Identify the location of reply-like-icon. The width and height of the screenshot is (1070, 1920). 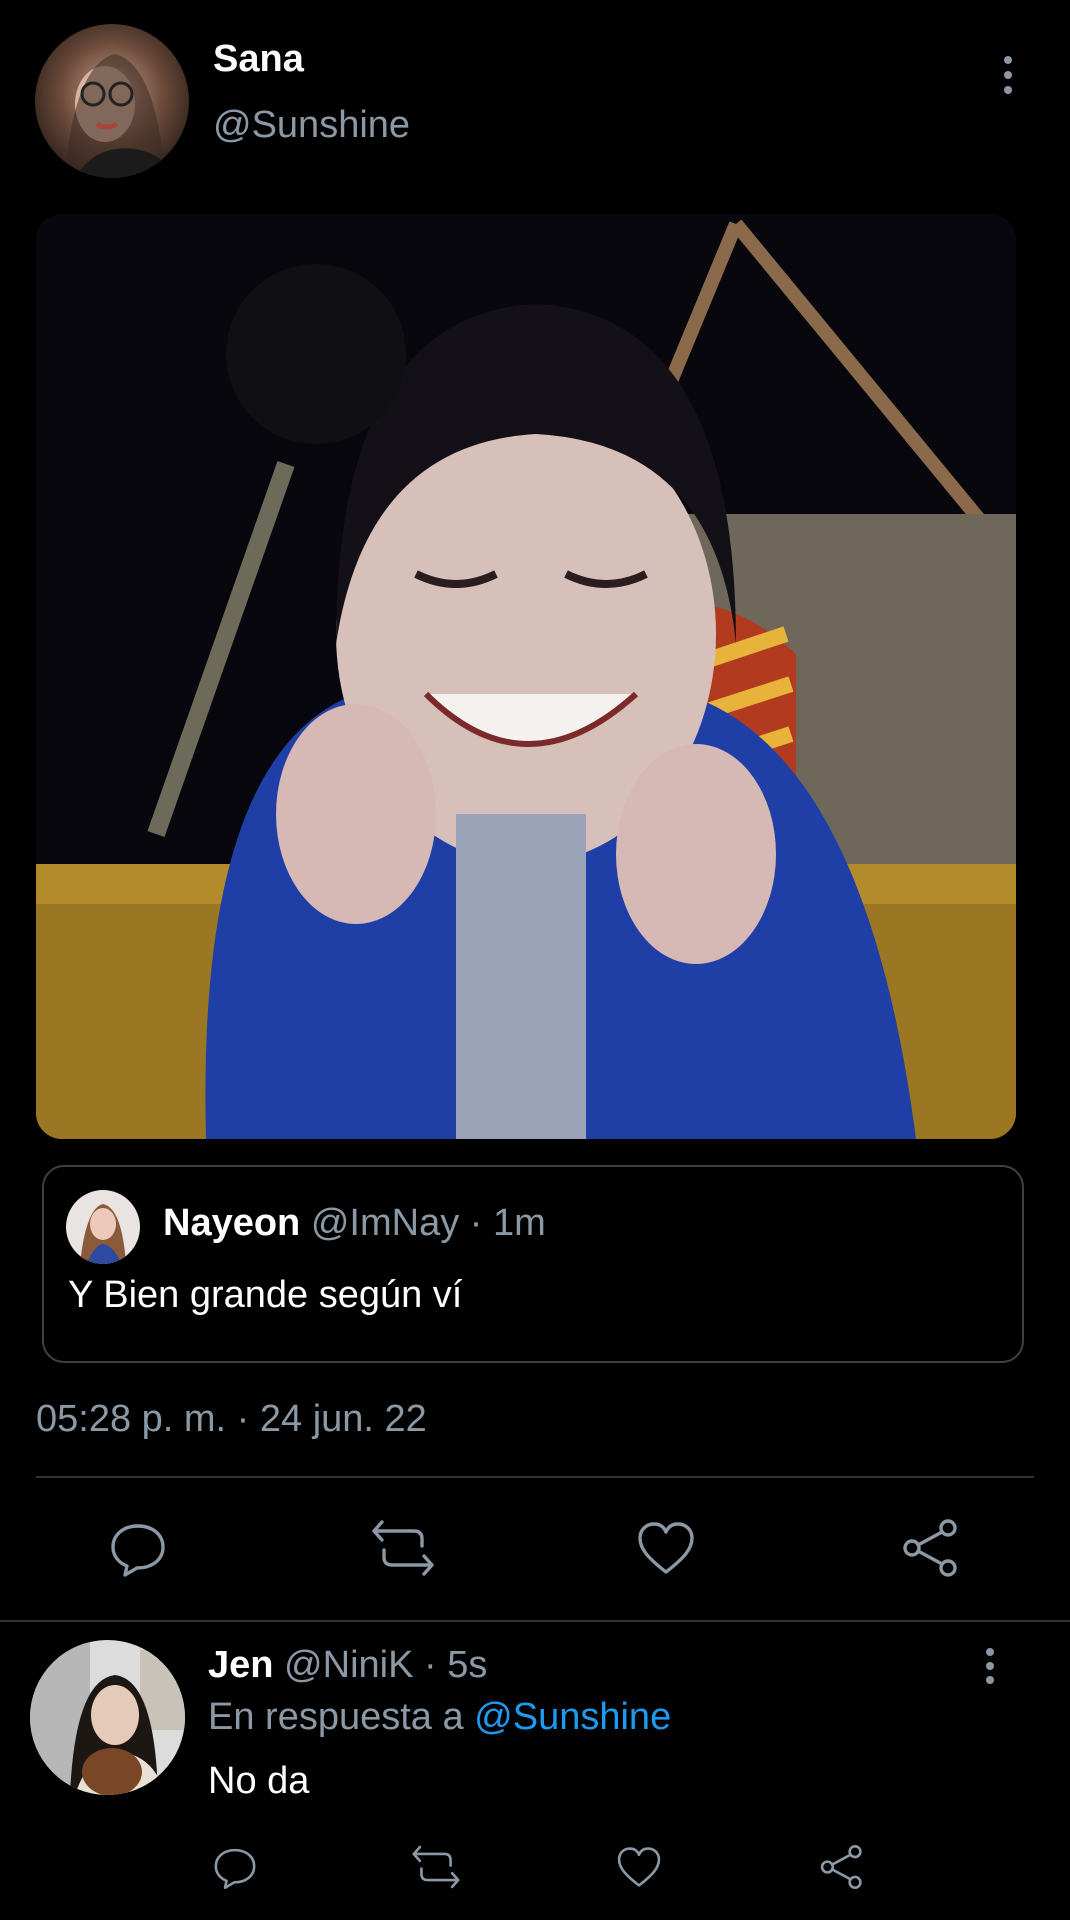
(639, 1867).